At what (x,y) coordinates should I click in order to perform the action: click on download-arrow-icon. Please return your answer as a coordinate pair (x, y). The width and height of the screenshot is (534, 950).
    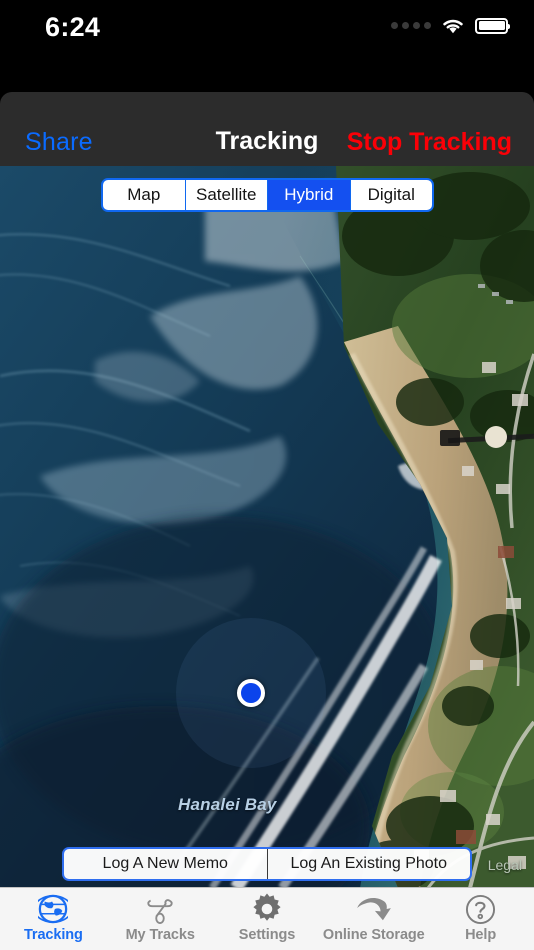
    Looking at the image, I should click on (374, 909).